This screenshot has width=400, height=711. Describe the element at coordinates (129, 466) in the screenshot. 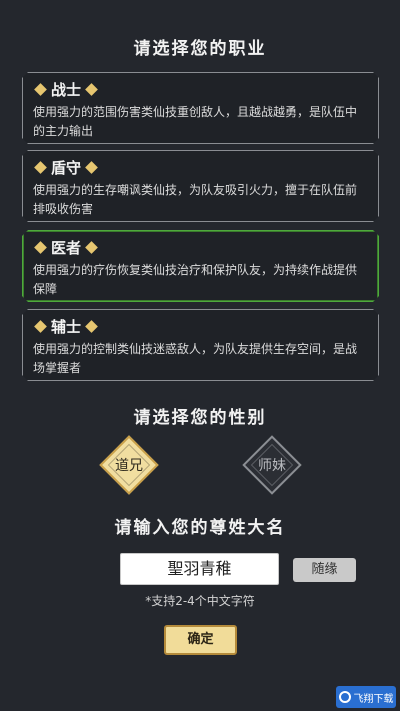

I see `gender-label-male: 道兄` at that location.